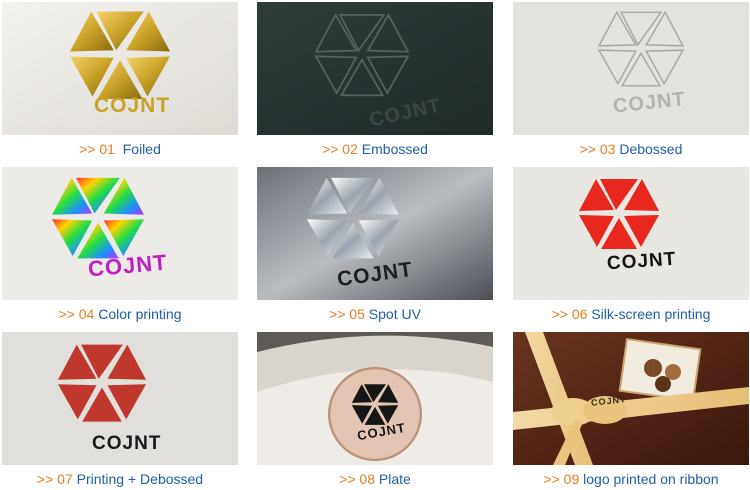  I want to click on caption-plate: >> 08 Plate, so click(375, 479).